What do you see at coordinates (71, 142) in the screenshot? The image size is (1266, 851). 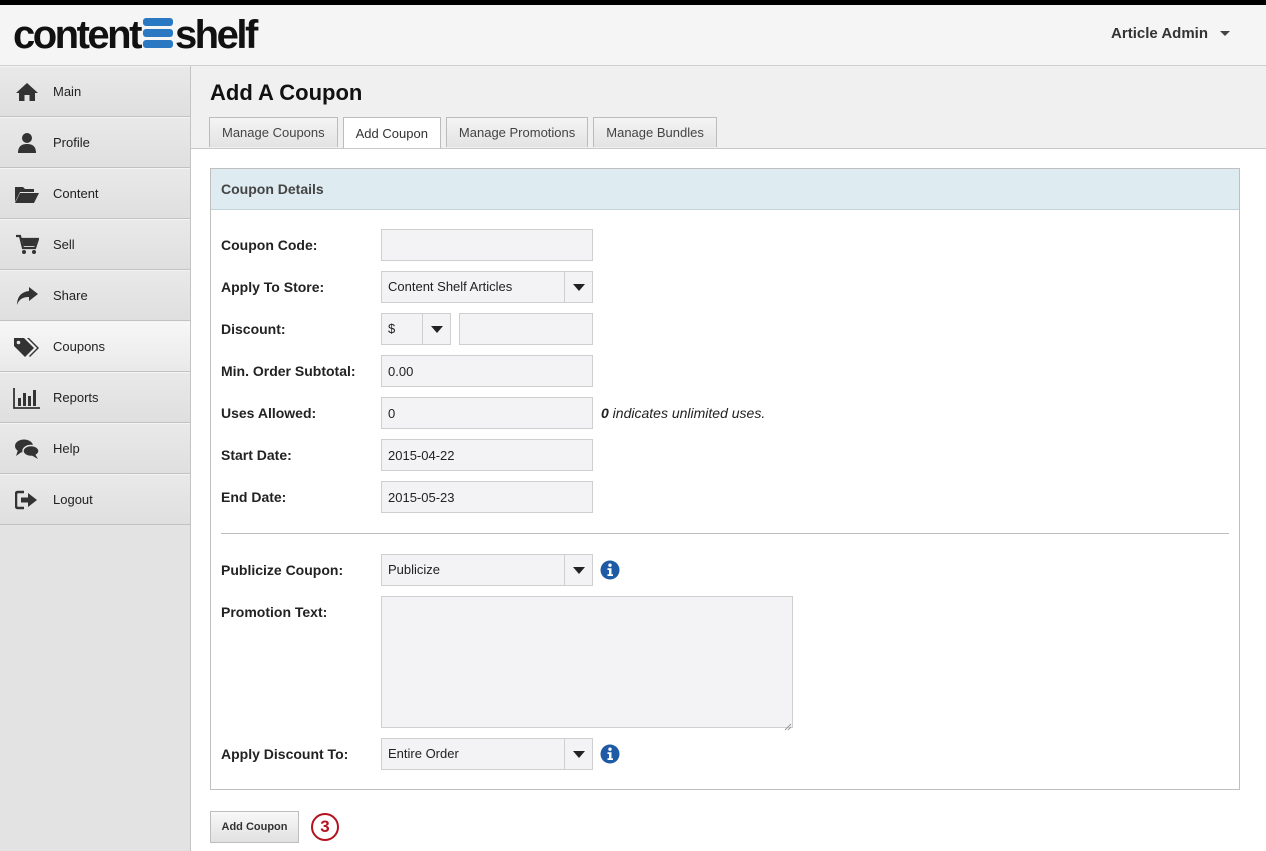 I see `sidebar-item-label: Profile` at bounding box center [71, 142].